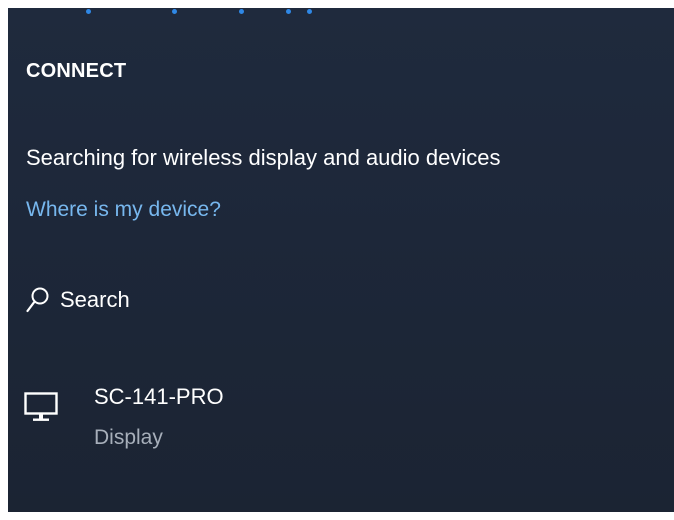 The height and width of the screenshot is (520, 674). Describe the element at coordinates (41, 408) in the screenshot. I see `monitor-icon` at that location.